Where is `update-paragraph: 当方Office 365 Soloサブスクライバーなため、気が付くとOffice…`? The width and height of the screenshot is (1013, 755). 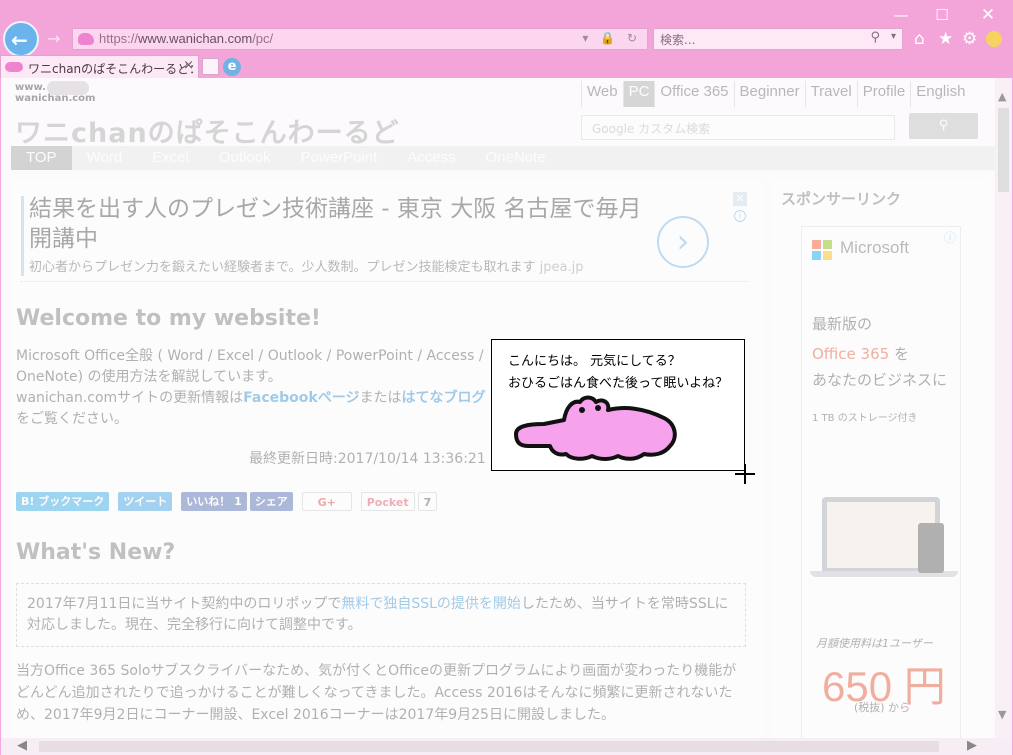
update-paragraph: 当方Office 365 Soloサブスクライバーなため、気が付くとOffice… is located at coordinates (376, 693).